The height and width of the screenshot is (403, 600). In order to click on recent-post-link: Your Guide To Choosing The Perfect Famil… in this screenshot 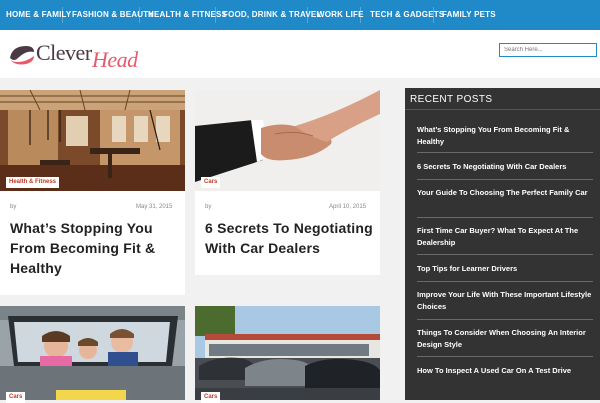, I will do `click(505, 193)`.